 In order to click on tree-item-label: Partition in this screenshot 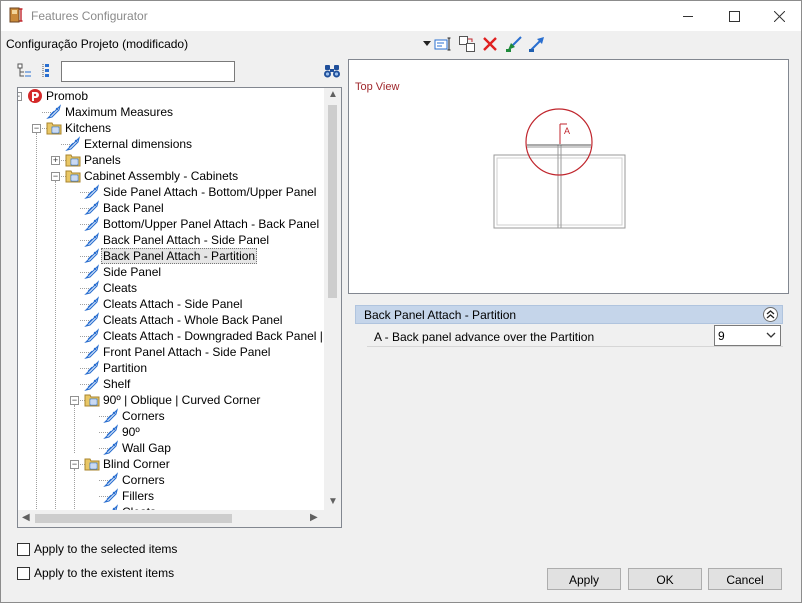, I will do `click(125, 368)`.